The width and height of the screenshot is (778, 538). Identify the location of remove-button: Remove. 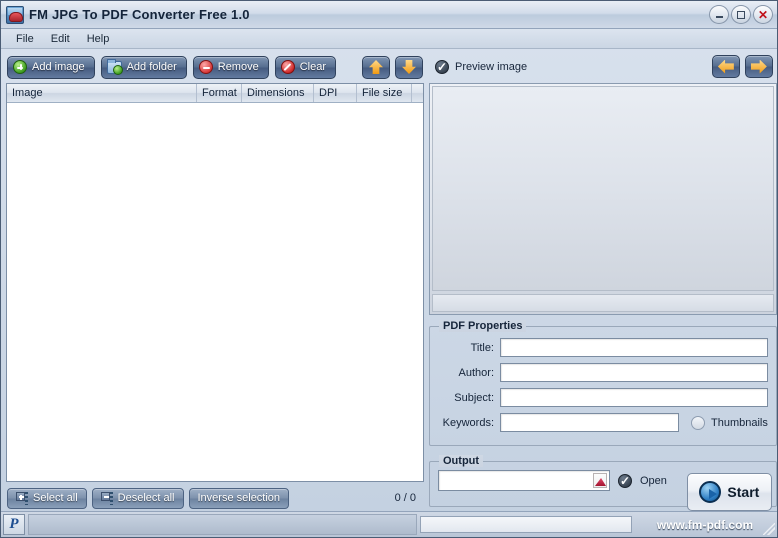
(230, 67).